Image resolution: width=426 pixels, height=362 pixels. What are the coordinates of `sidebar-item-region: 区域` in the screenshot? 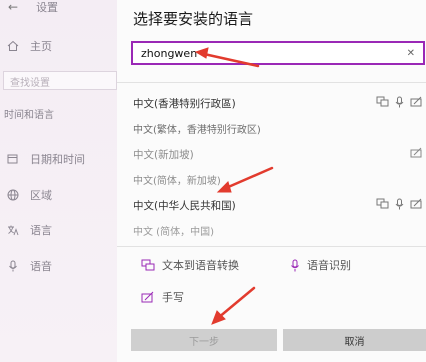 It's located at (29, 195).